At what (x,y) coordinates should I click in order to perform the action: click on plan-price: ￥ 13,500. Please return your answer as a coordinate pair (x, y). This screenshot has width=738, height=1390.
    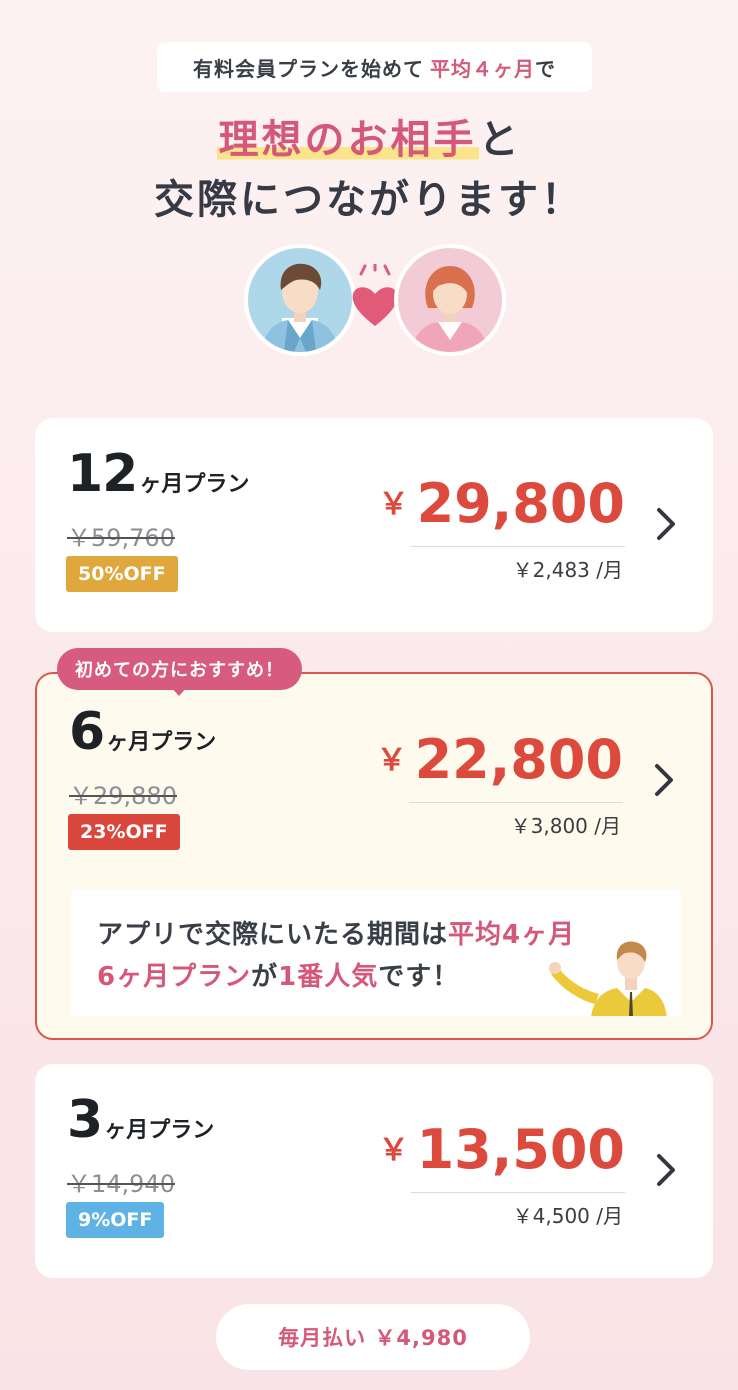
    Looking at the image, I should click on (502, 1149).